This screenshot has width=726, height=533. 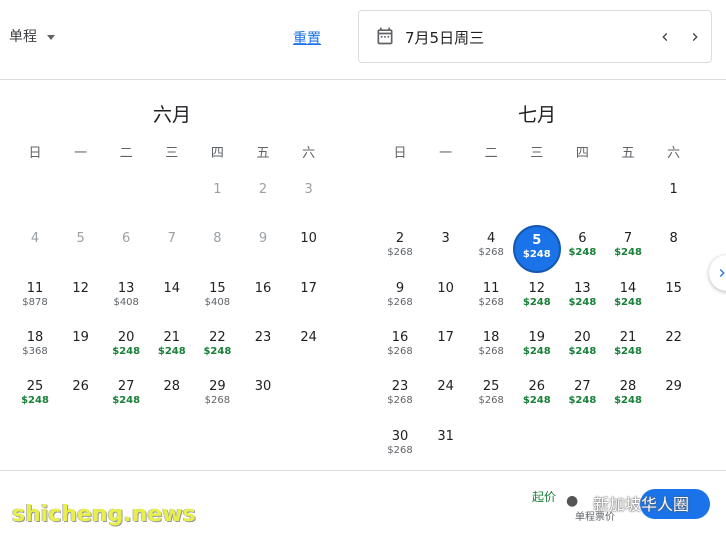 I want to click on day-number: 9, so click(x=263, y=239).